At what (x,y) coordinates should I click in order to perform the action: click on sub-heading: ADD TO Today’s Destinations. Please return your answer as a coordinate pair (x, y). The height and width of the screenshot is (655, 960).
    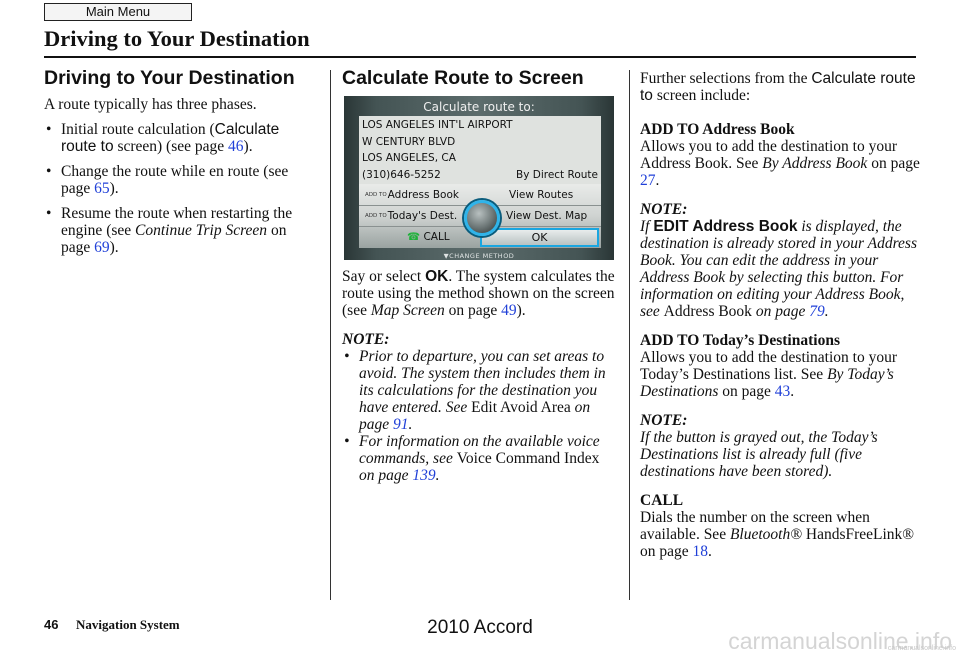
    Looking at the image, I should click on (740, 340).